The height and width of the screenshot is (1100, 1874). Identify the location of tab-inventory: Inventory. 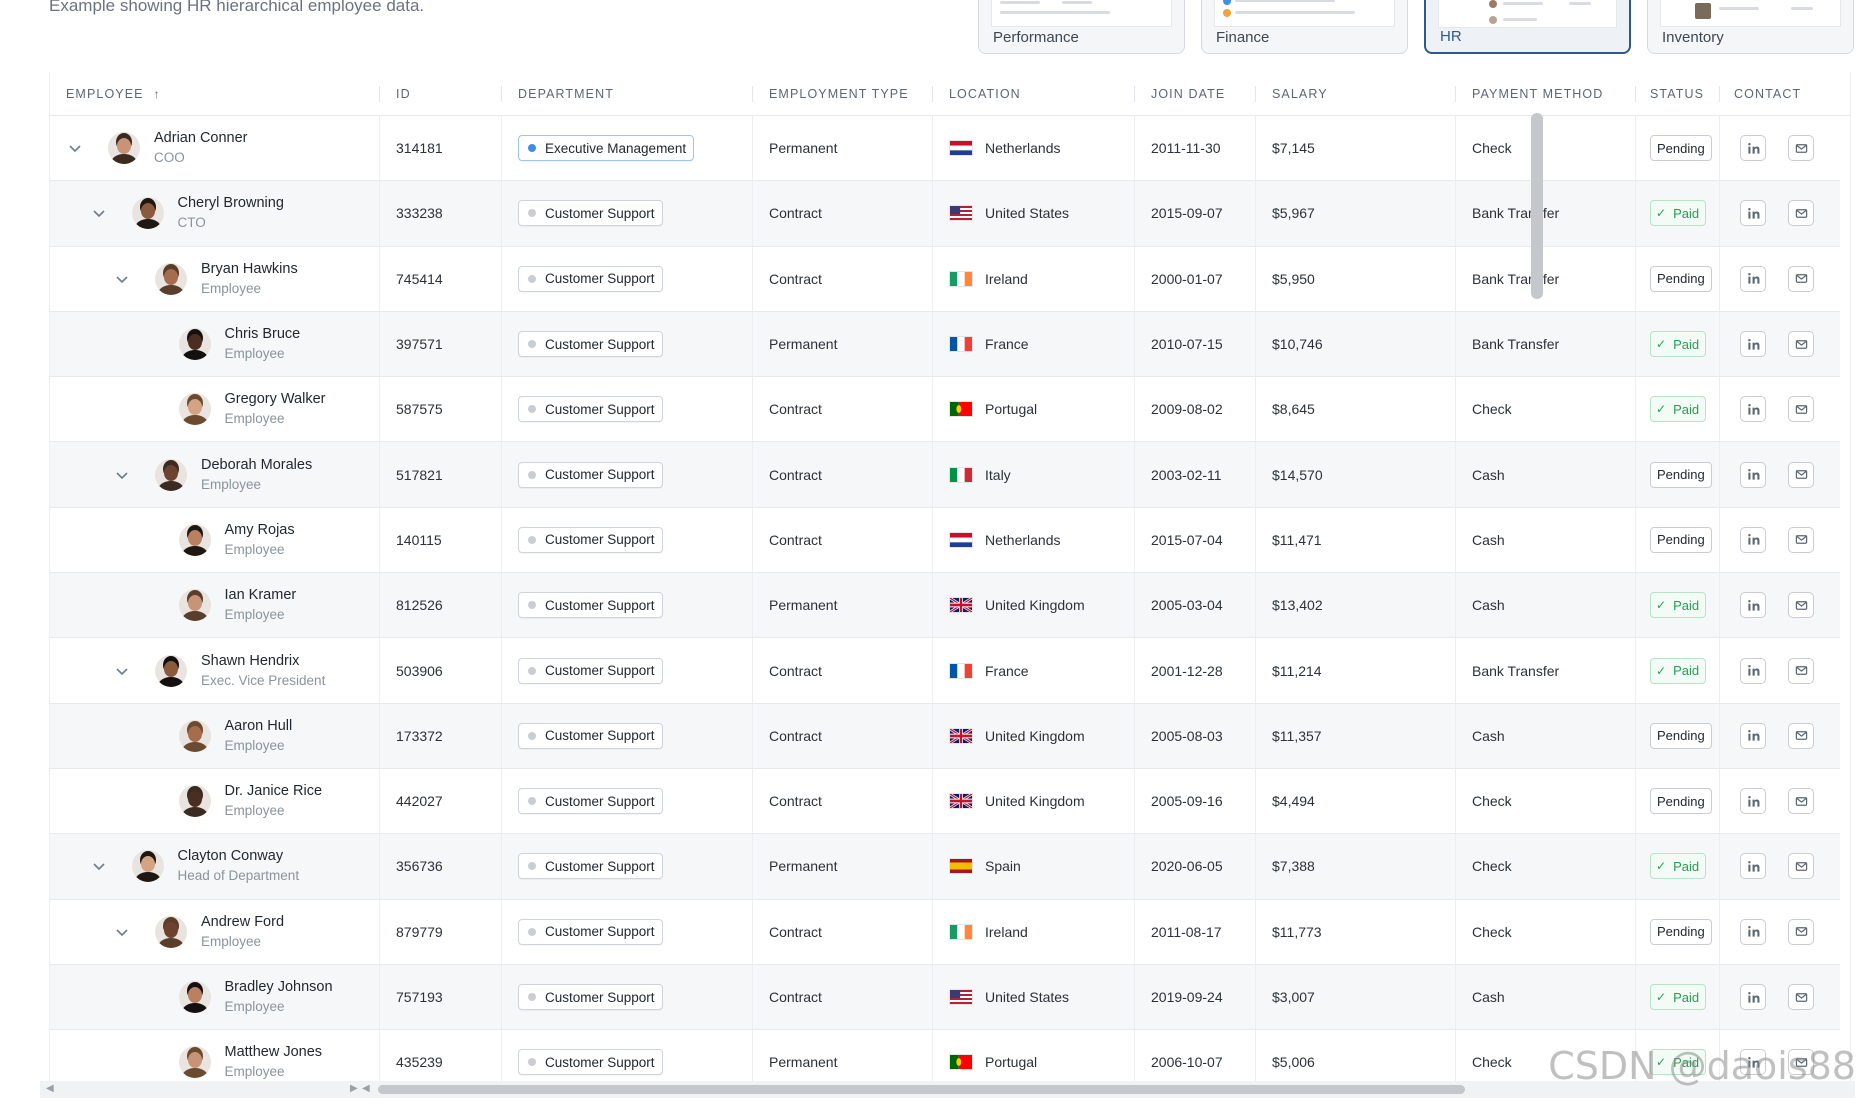
(1750, 27).